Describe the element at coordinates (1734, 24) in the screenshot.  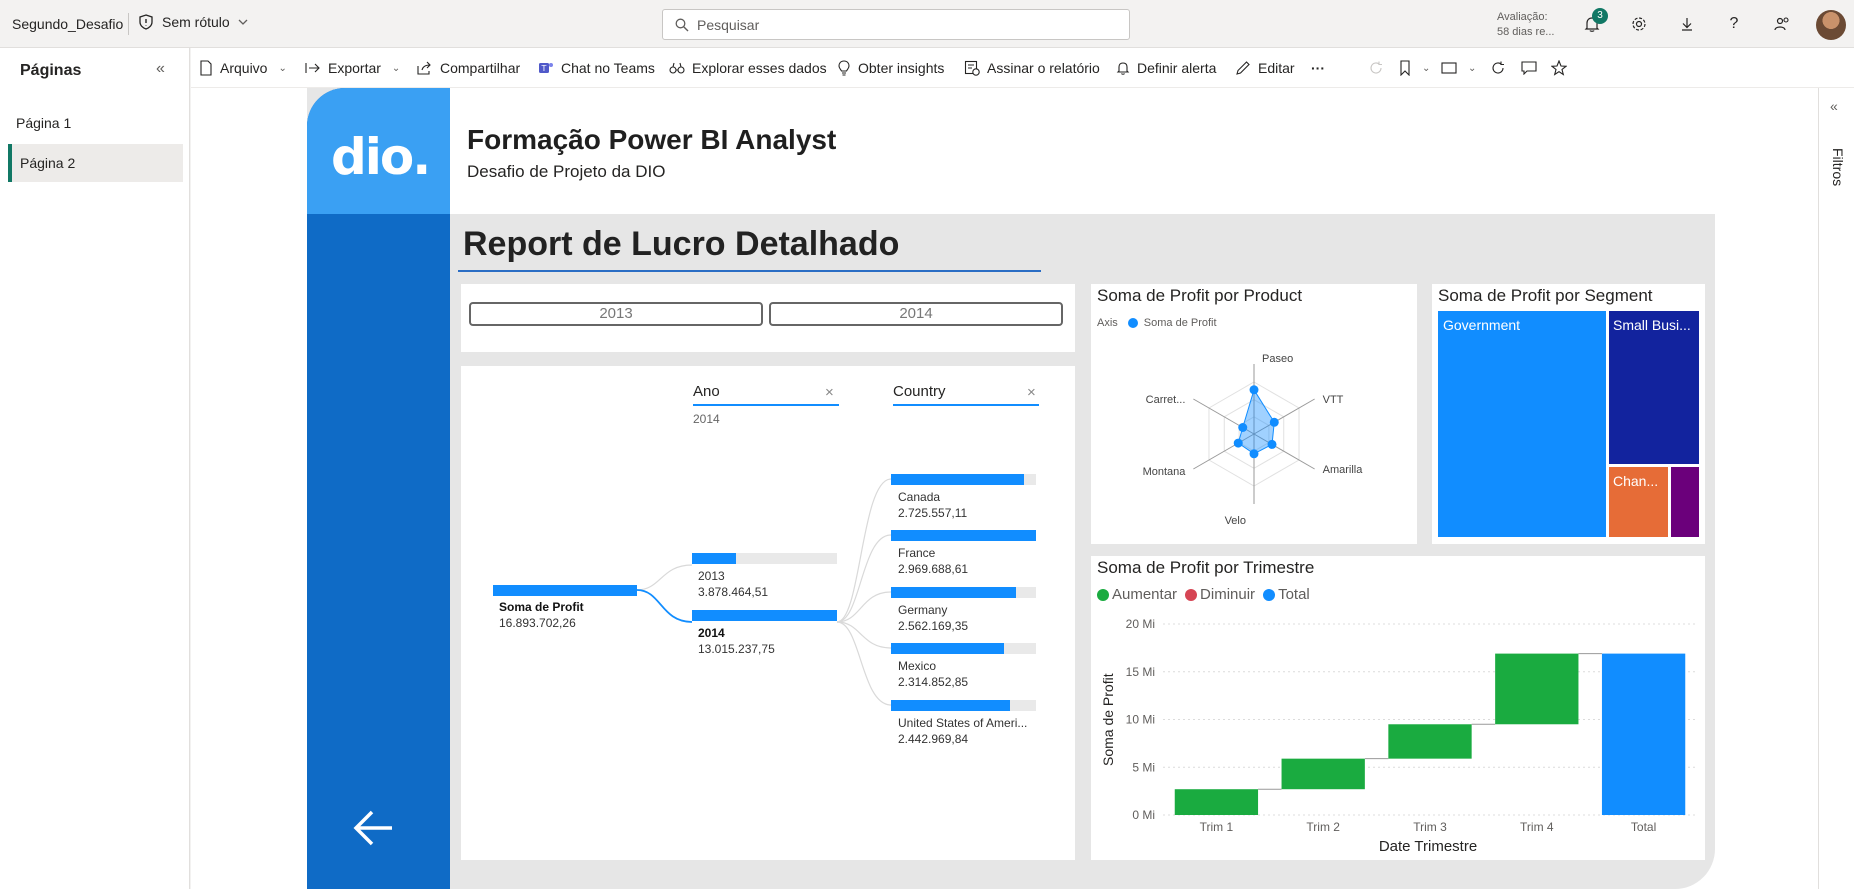
I see `help-button: ?` at that location.